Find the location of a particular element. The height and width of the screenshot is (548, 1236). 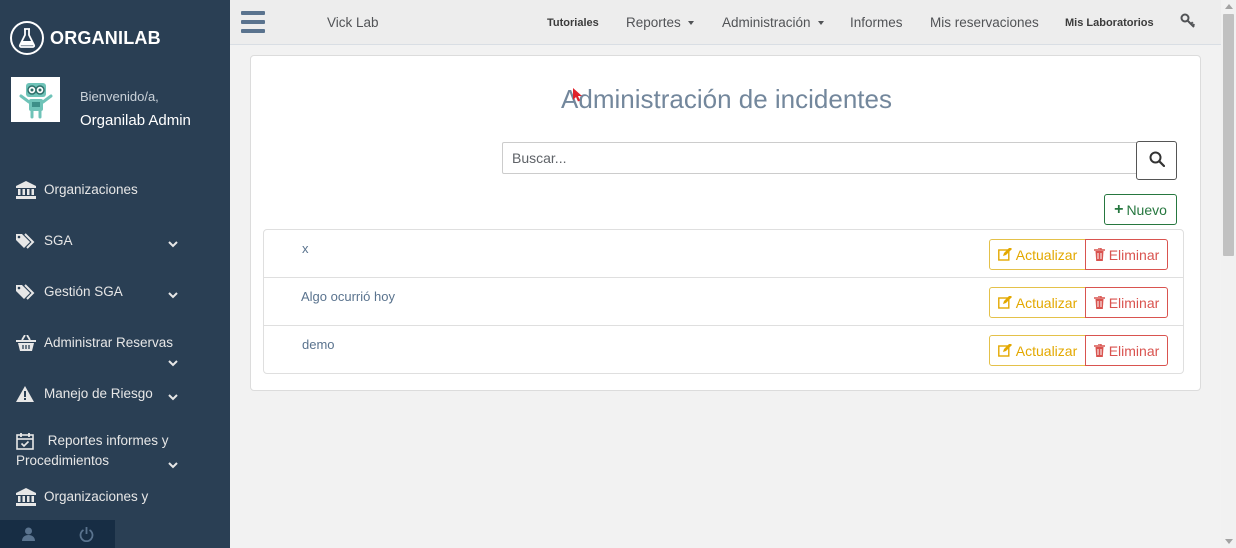

sidebar-item-sga: SGA is located at coordinates (115, 242).